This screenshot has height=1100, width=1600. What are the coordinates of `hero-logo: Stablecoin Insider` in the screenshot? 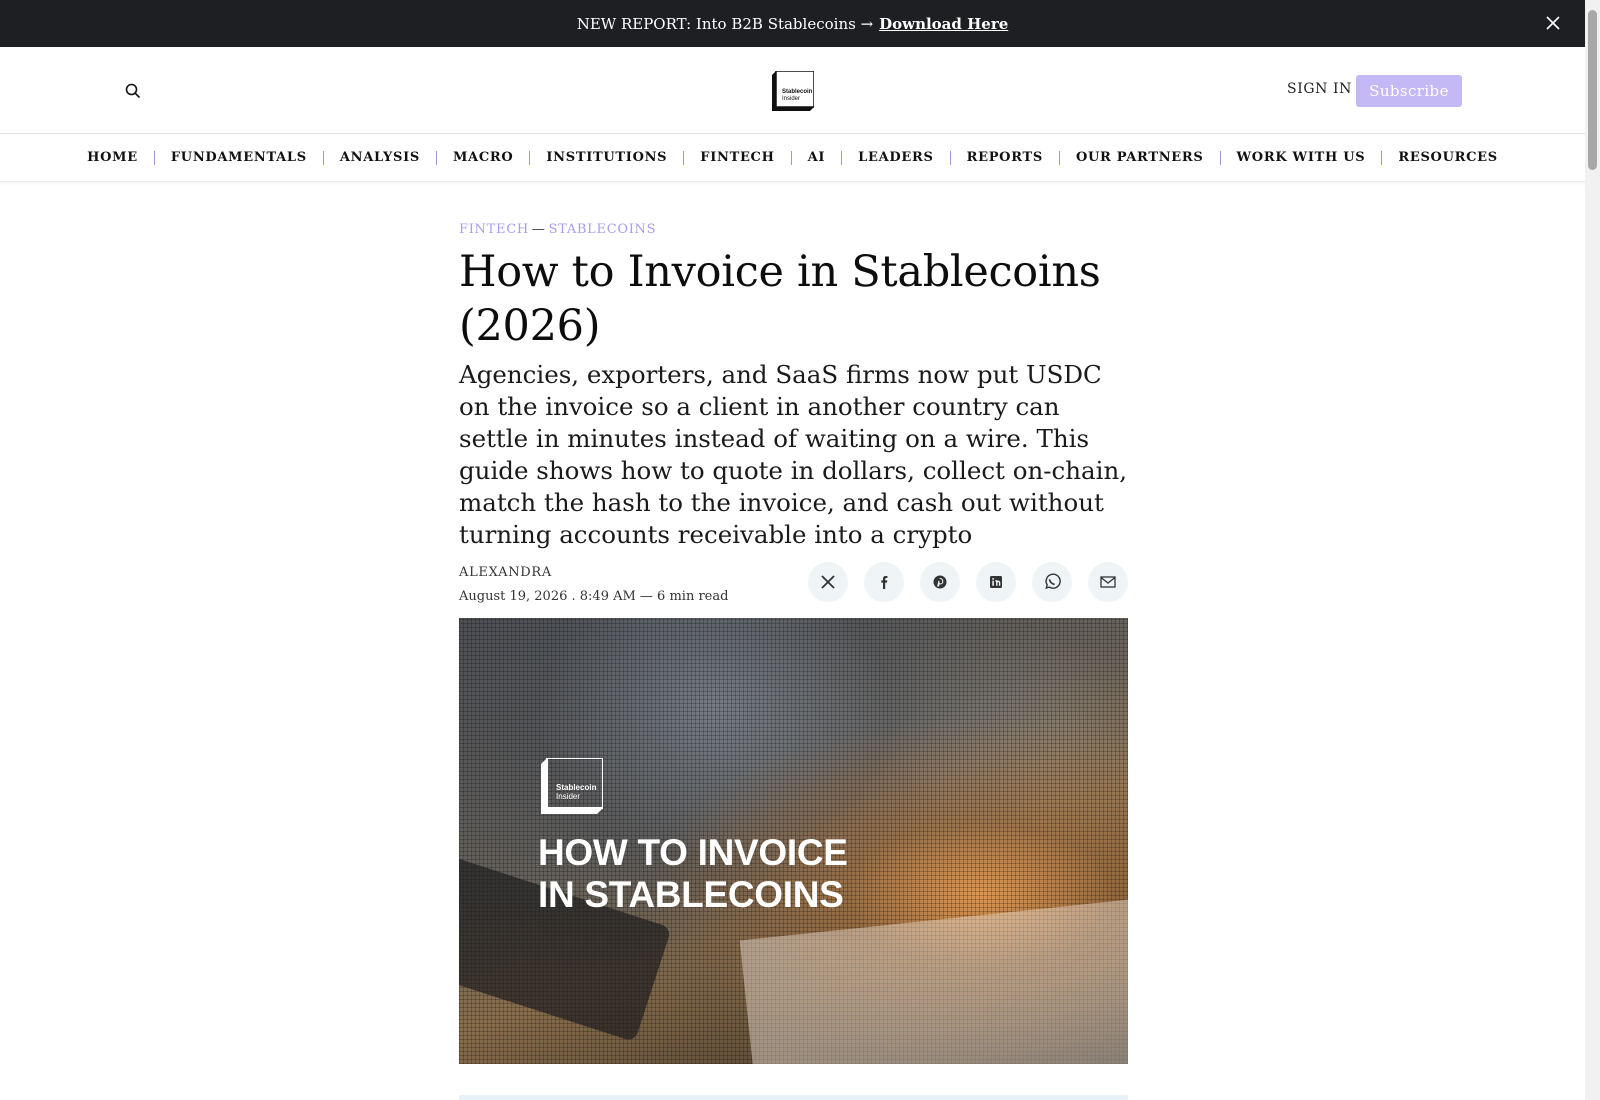 It's located at (572, 786).